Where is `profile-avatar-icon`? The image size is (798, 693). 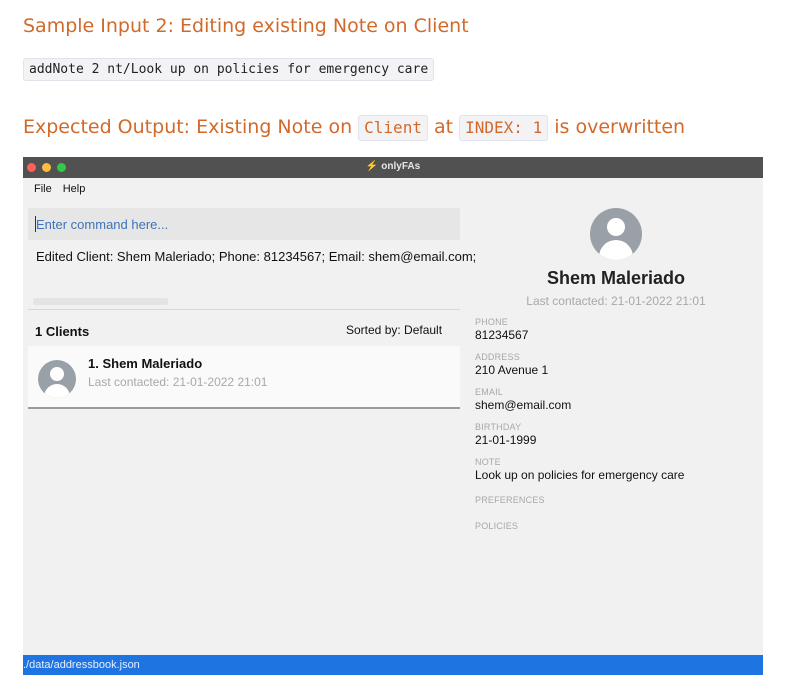
profile-avatar-icon is located at coordinates (616, 234).